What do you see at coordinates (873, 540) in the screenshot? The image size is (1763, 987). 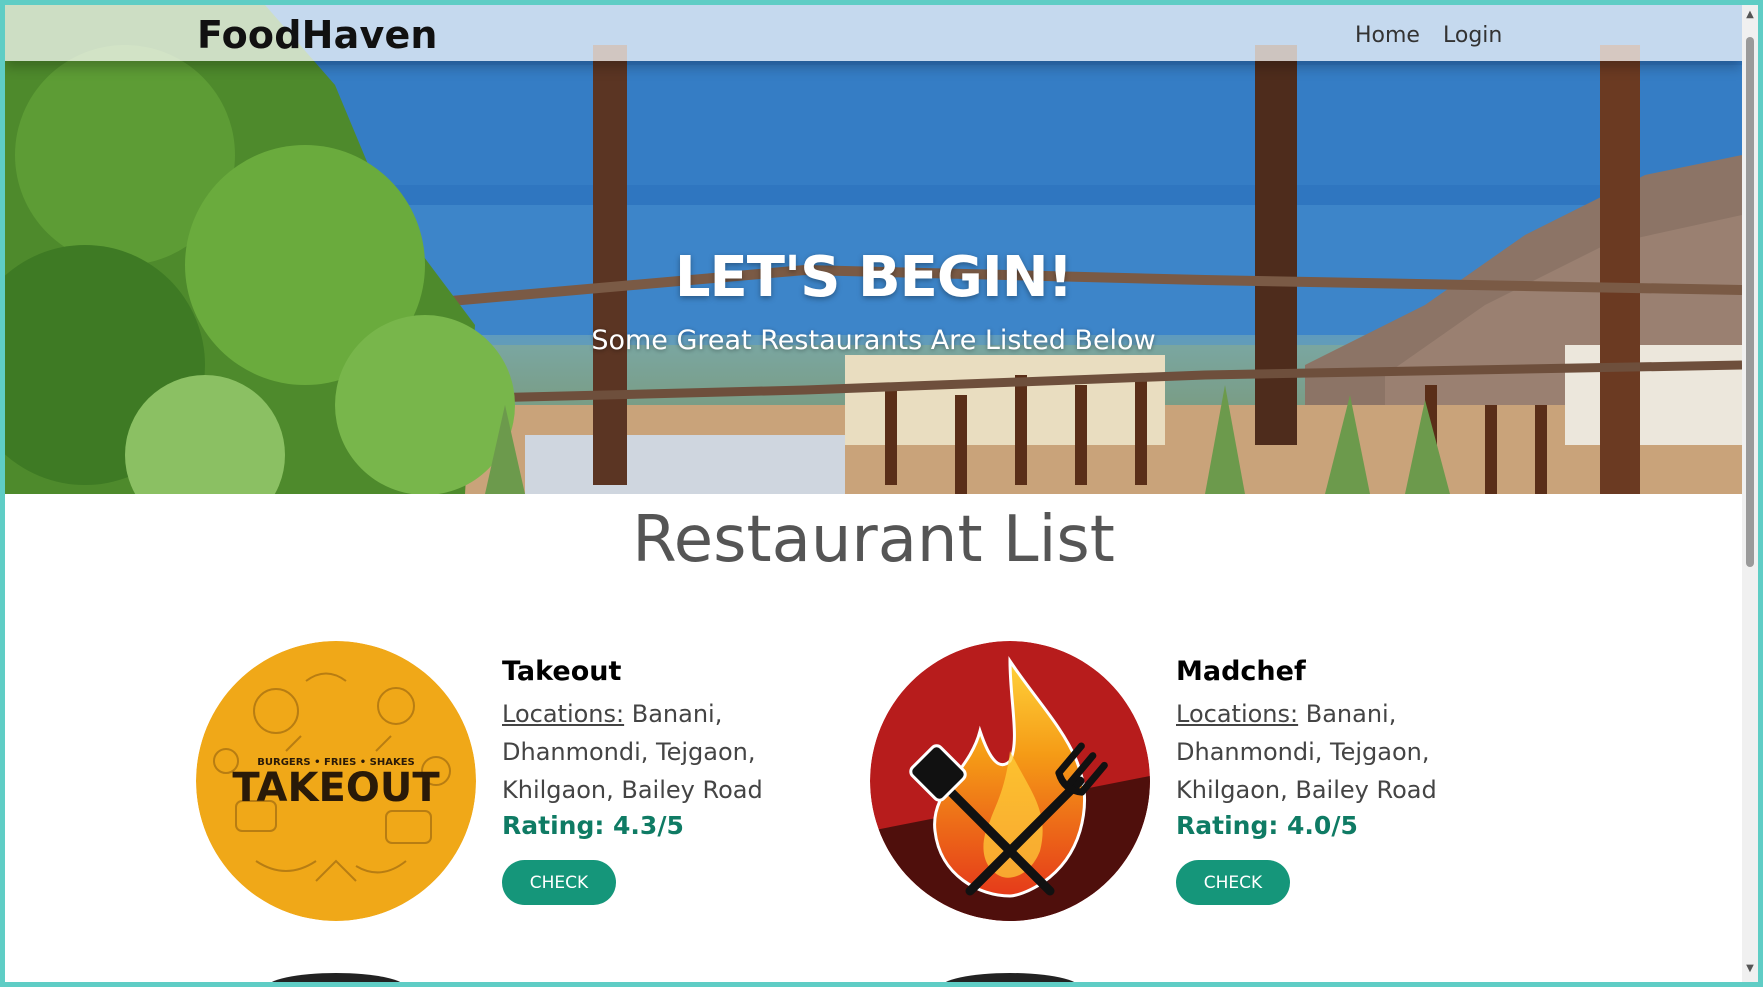 I see `restaurant-list-heading: Restaurant List` at bounding box center [873, 540].